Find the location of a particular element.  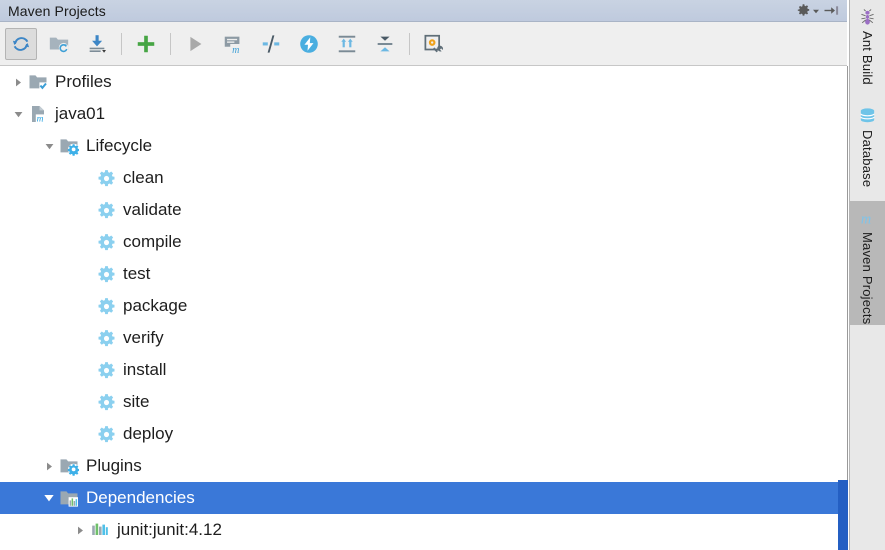

sidebar-item-label: Maven Projects is located at coordinates (867, 278).